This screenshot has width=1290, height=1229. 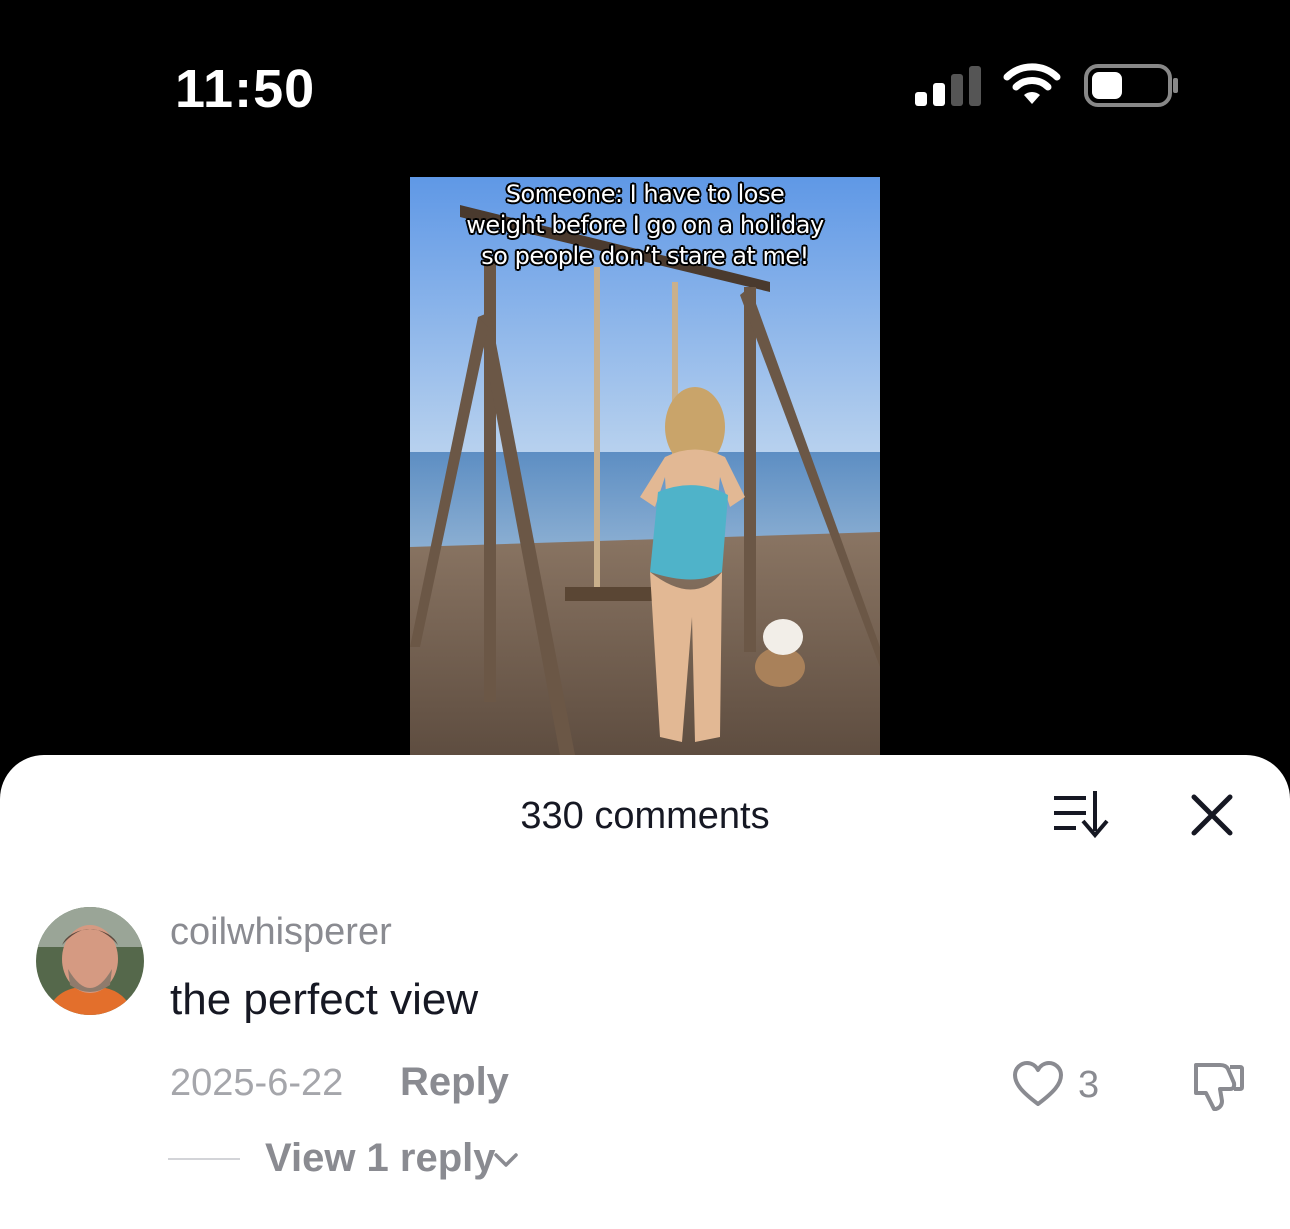 I want to click on like-button: 3, so click(x=1062, y=1084).